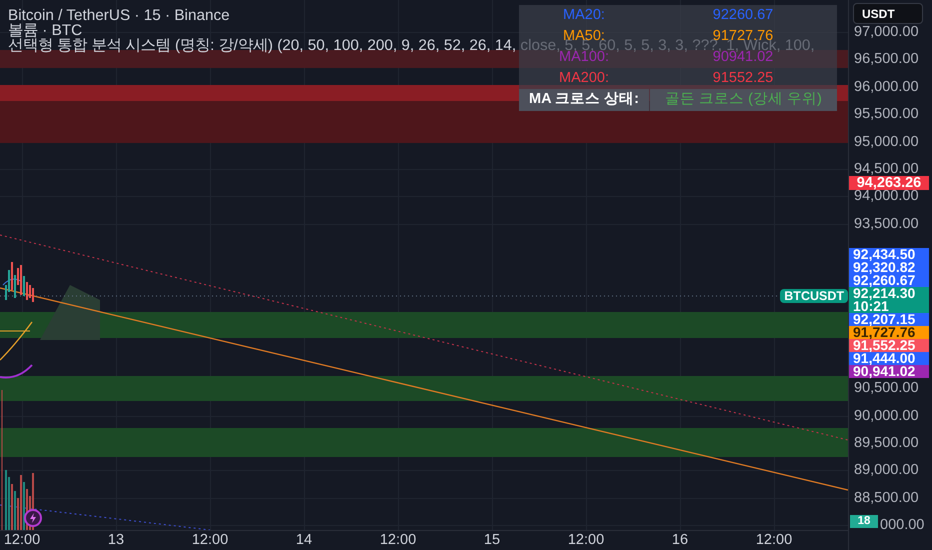  I want to click on ma-label: MA20:, so click(584, 15).